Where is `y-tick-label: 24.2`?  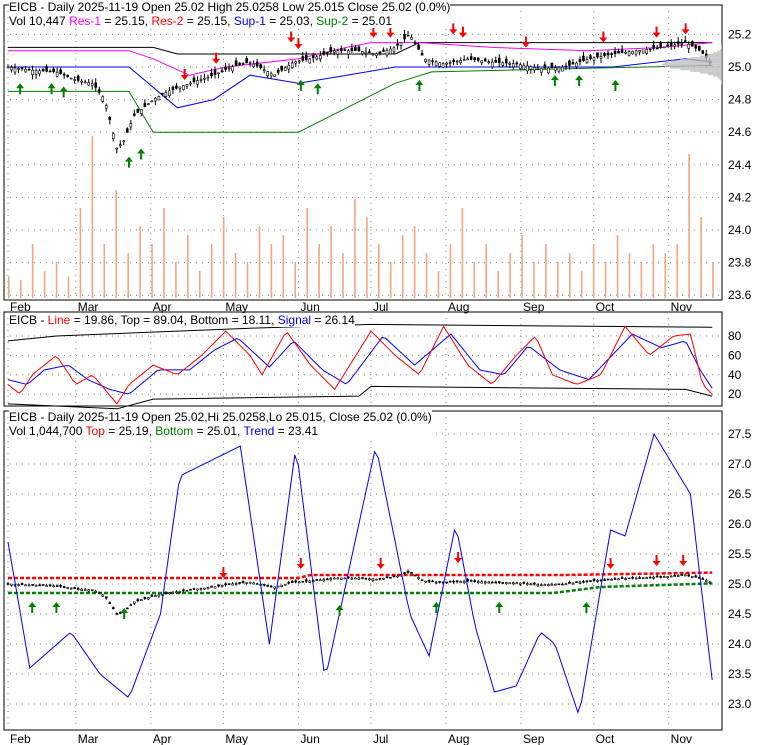 y-tick-label: 24.2 is located at coordinates (740, 197).